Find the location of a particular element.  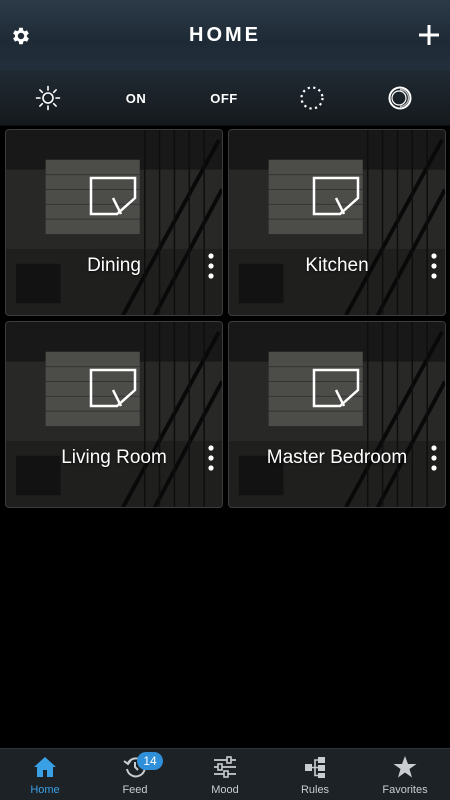

house-icon is located at coordinates (45, 767).